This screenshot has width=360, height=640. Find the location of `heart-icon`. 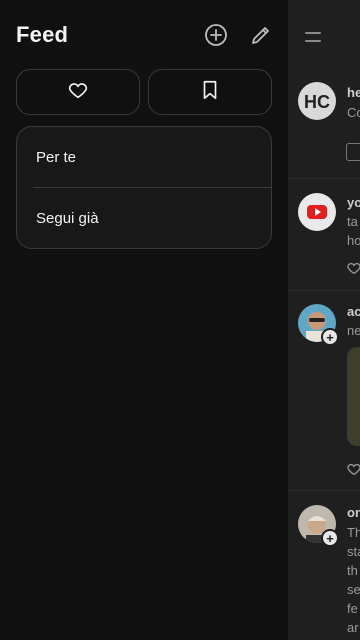

heart-icon is located at coordinates (78, 92).